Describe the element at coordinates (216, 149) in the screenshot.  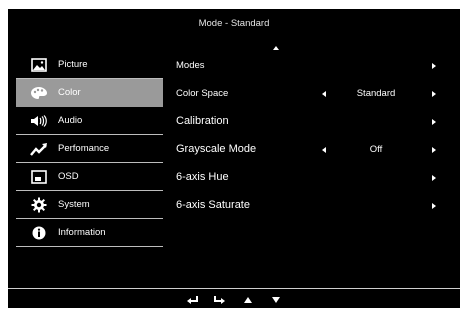
I see `setting-label: Grayscale Mode` at that location.